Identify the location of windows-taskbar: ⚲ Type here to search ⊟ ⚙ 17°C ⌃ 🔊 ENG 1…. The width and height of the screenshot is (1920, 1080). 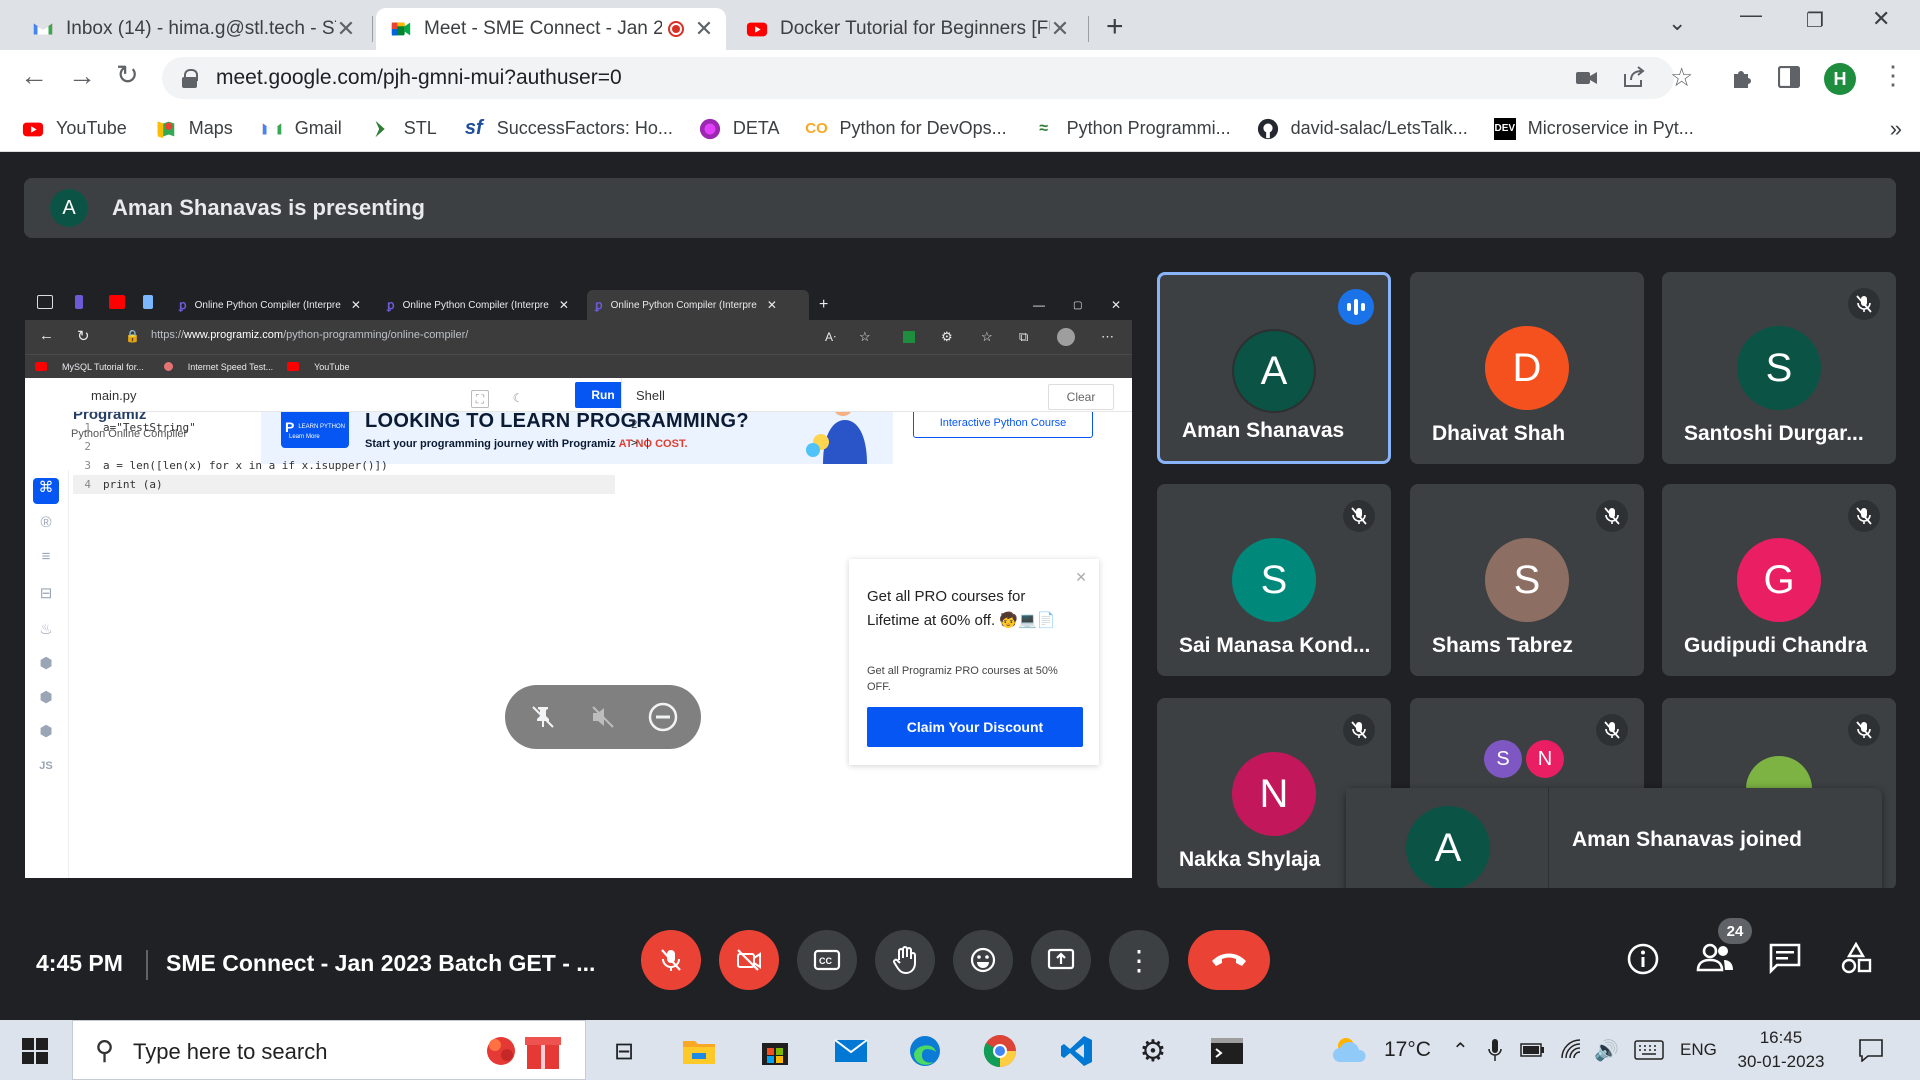
(960, 1050).